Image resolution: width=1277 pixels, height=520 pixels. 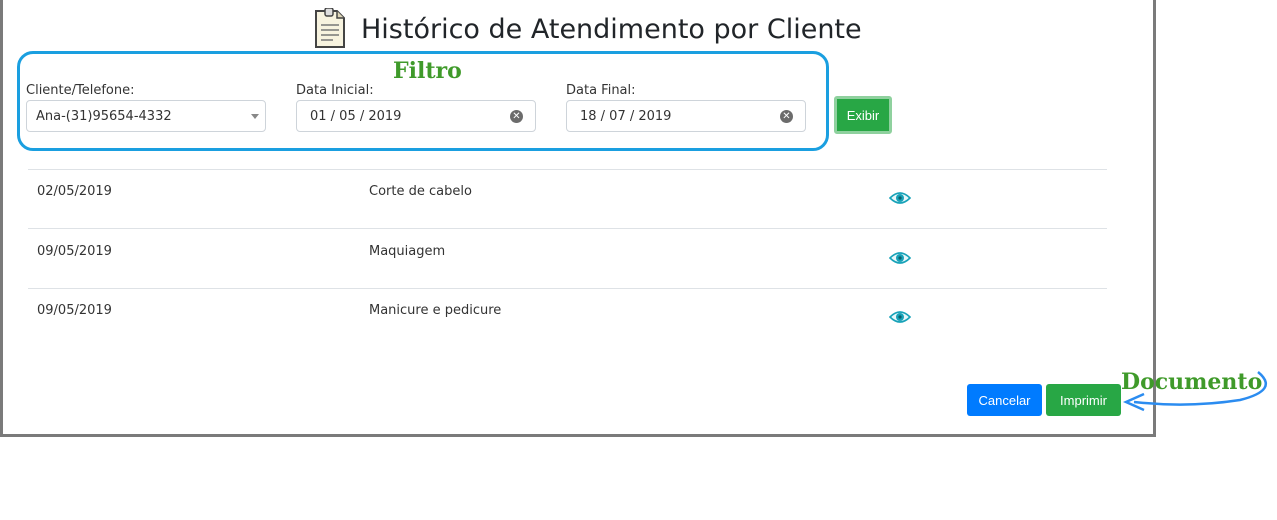 I want to click on row-date: 02/05/2019, so click(x=74, y=191).